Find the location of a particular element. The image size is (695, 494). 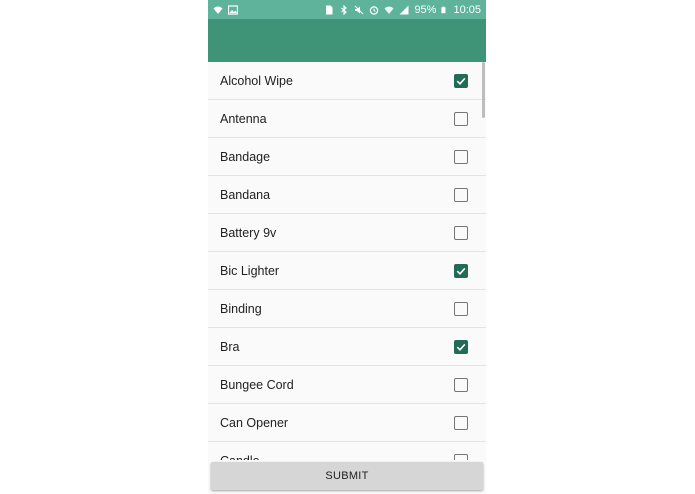

submit-button: SUBMIT is located at coordinates (347, 476).